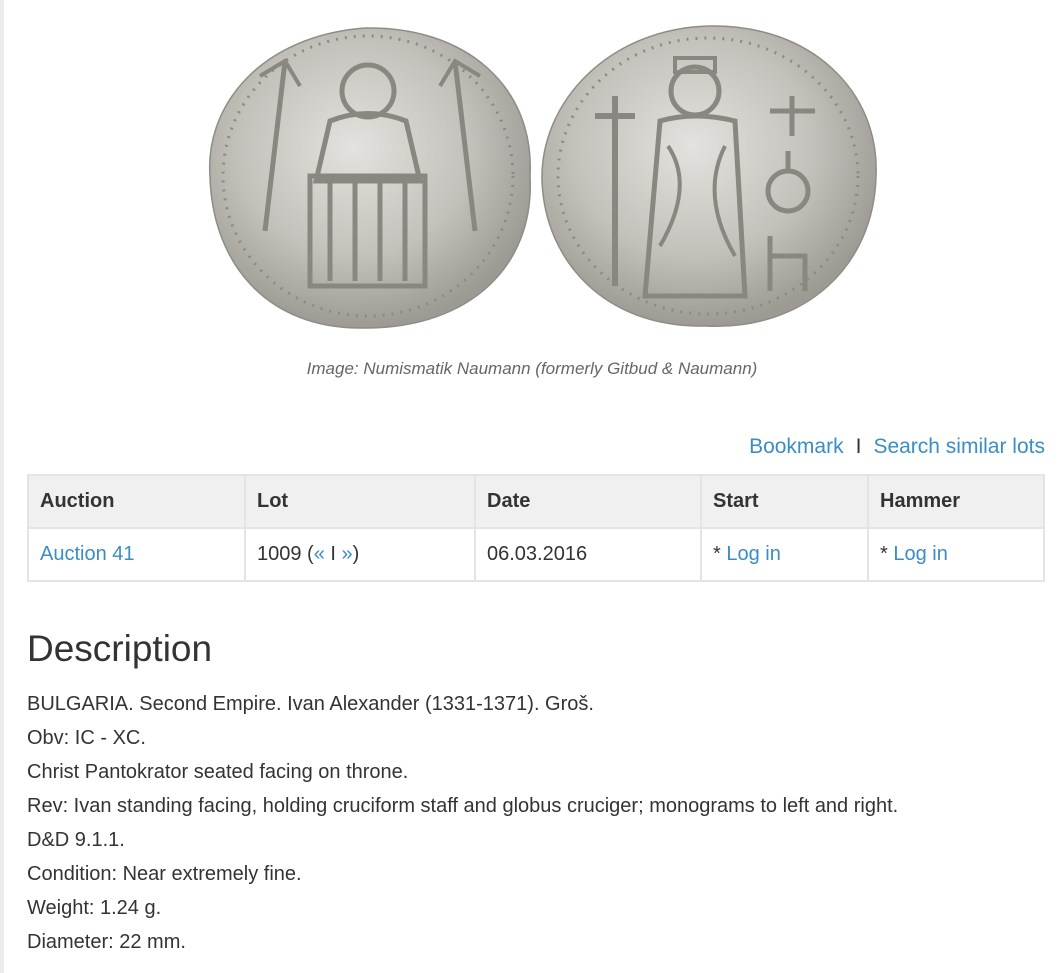  What do you see at coordinates (120, 648) in the screenshot?
I see `description-heading: Description` at bounding box center [120, 648].